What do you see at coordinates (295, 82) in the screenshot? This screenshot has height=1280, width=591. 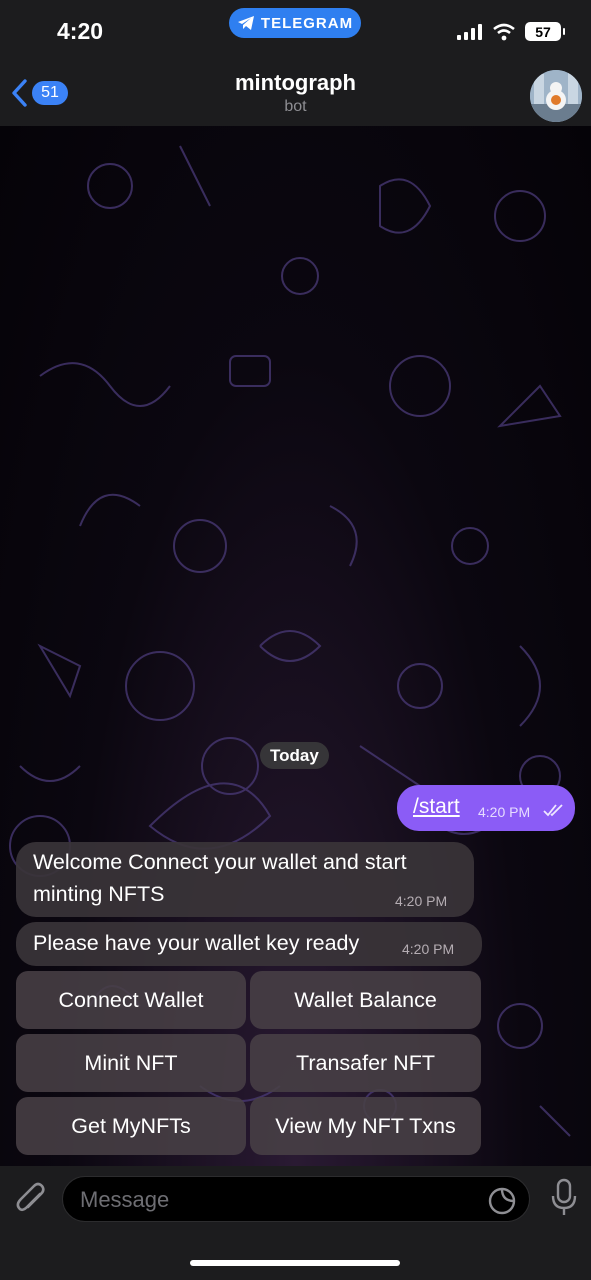 I see `chat-title: mintograph` at bounding box center [295, 82].